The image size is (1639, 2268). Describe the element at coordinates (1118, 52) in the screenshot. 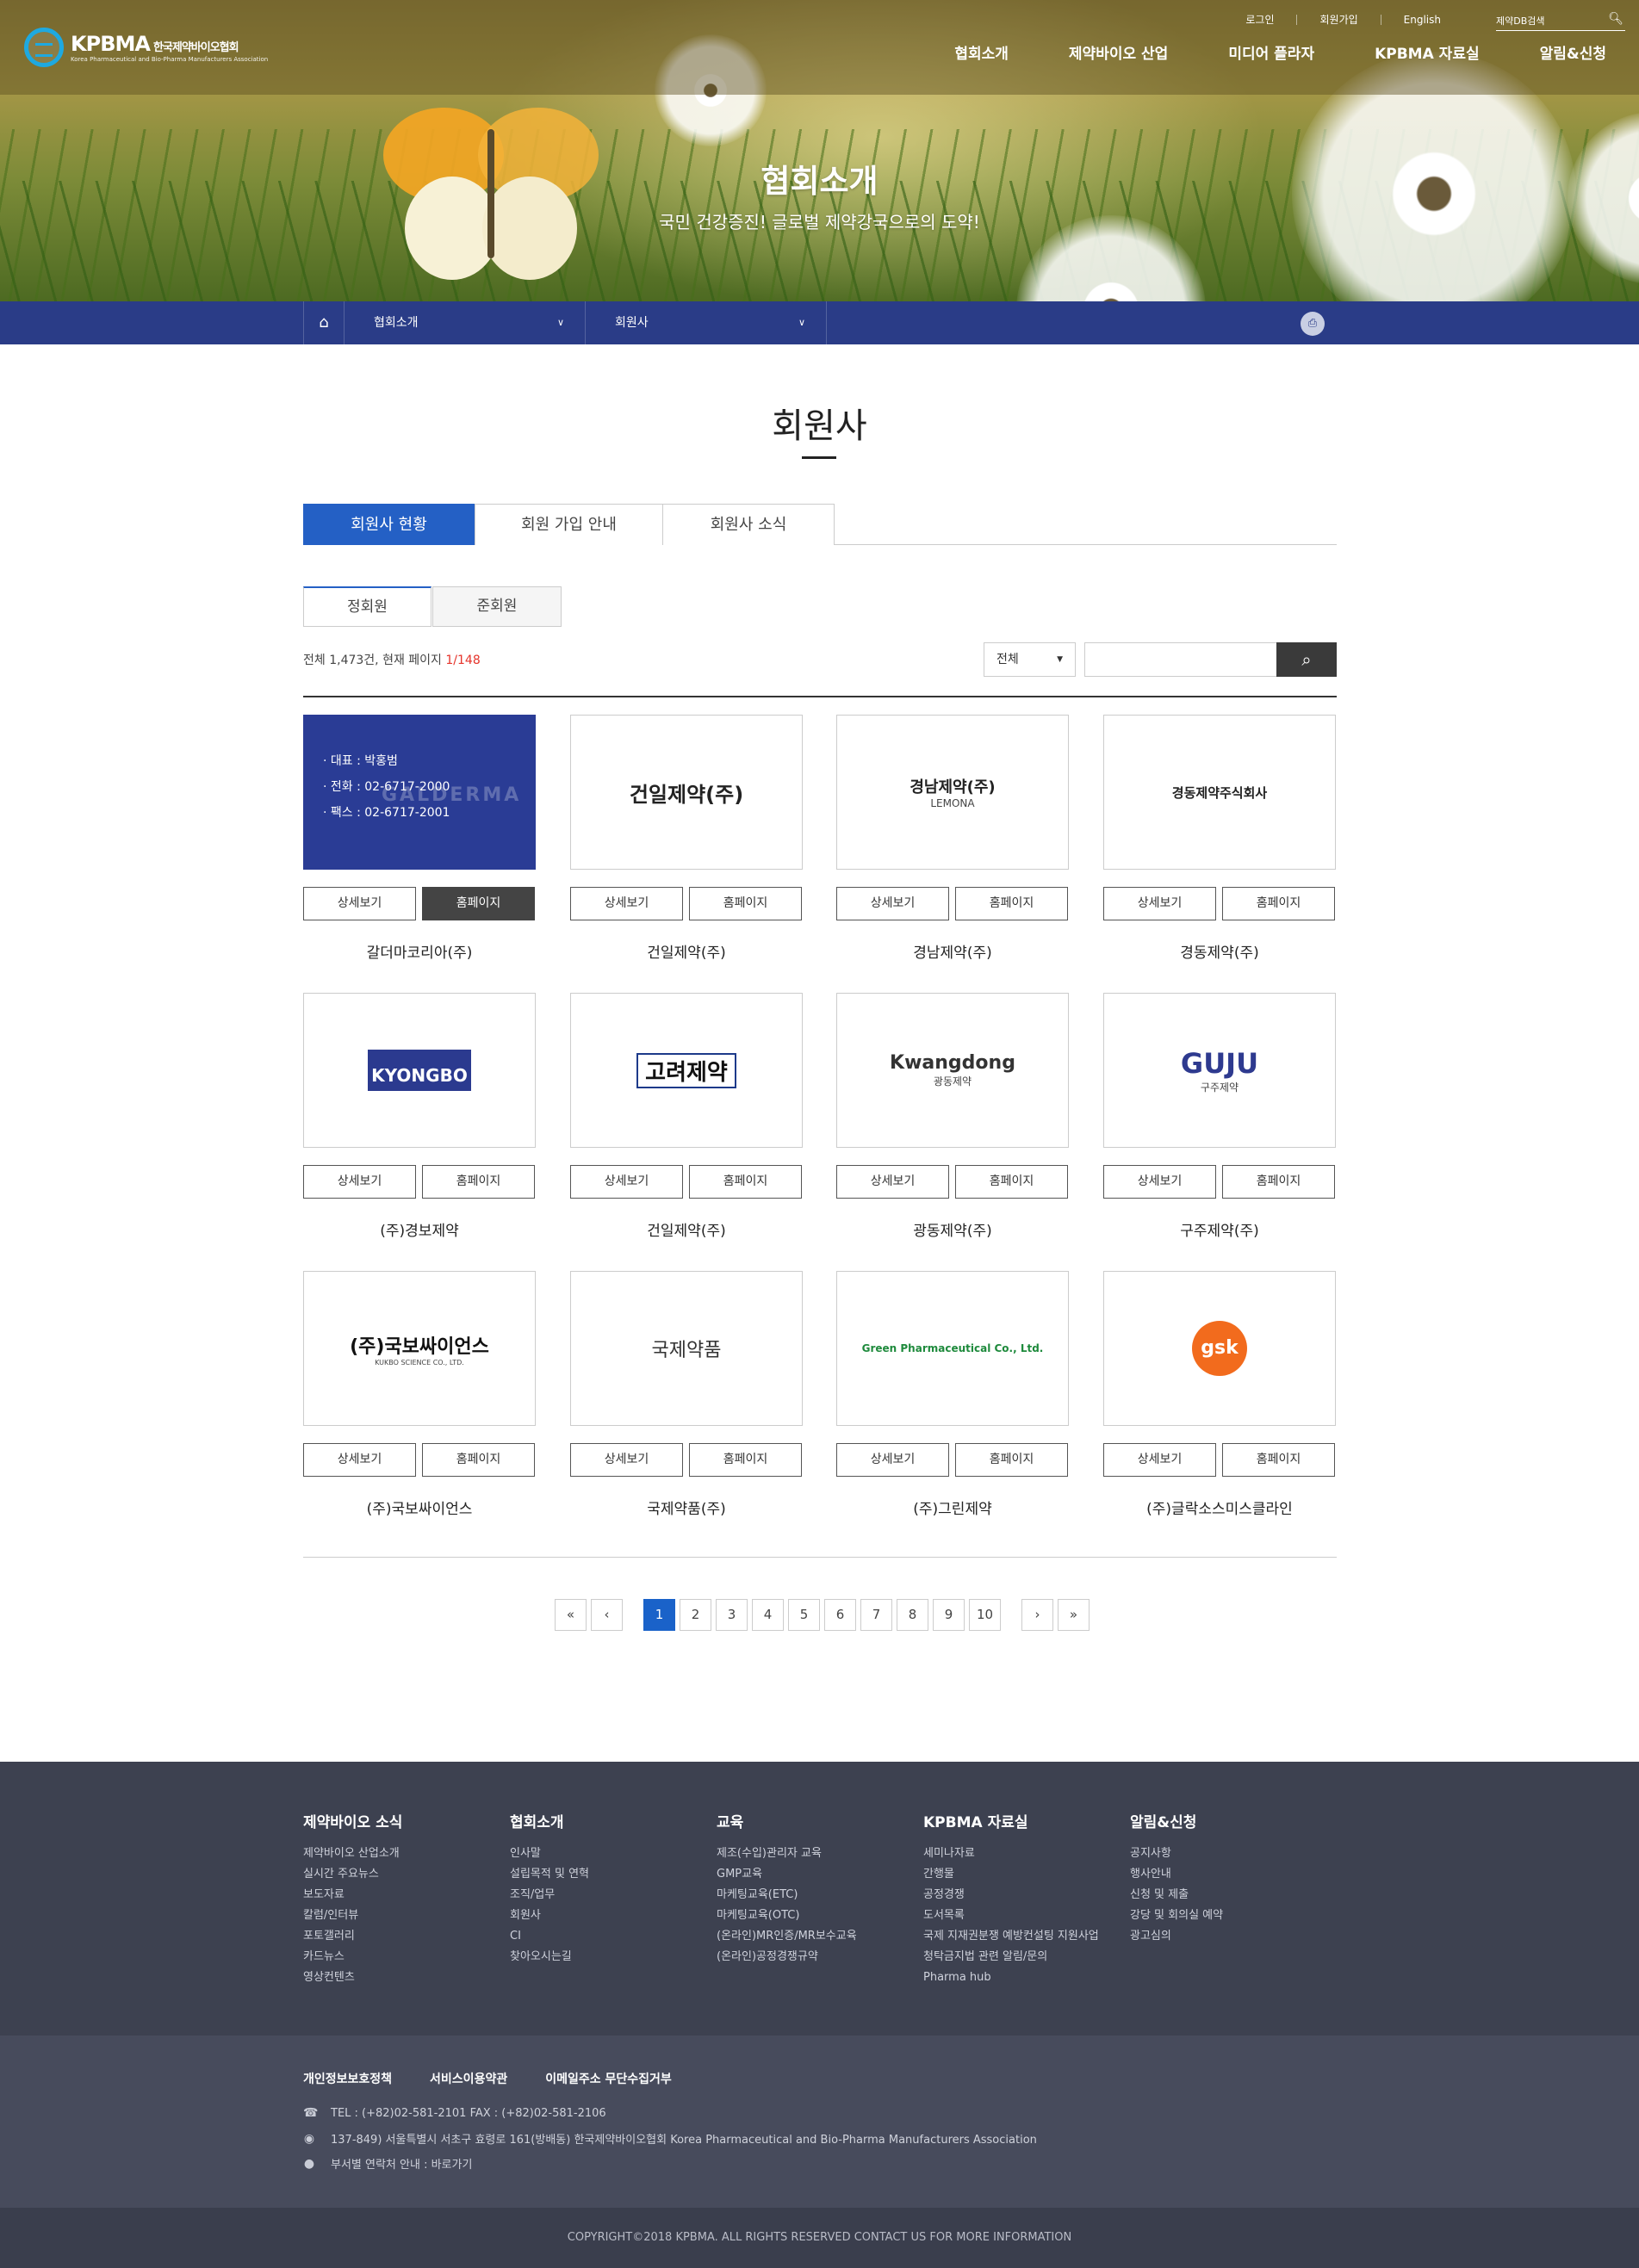

I see `gnb-industry: 제약바이오 산업` at that location.